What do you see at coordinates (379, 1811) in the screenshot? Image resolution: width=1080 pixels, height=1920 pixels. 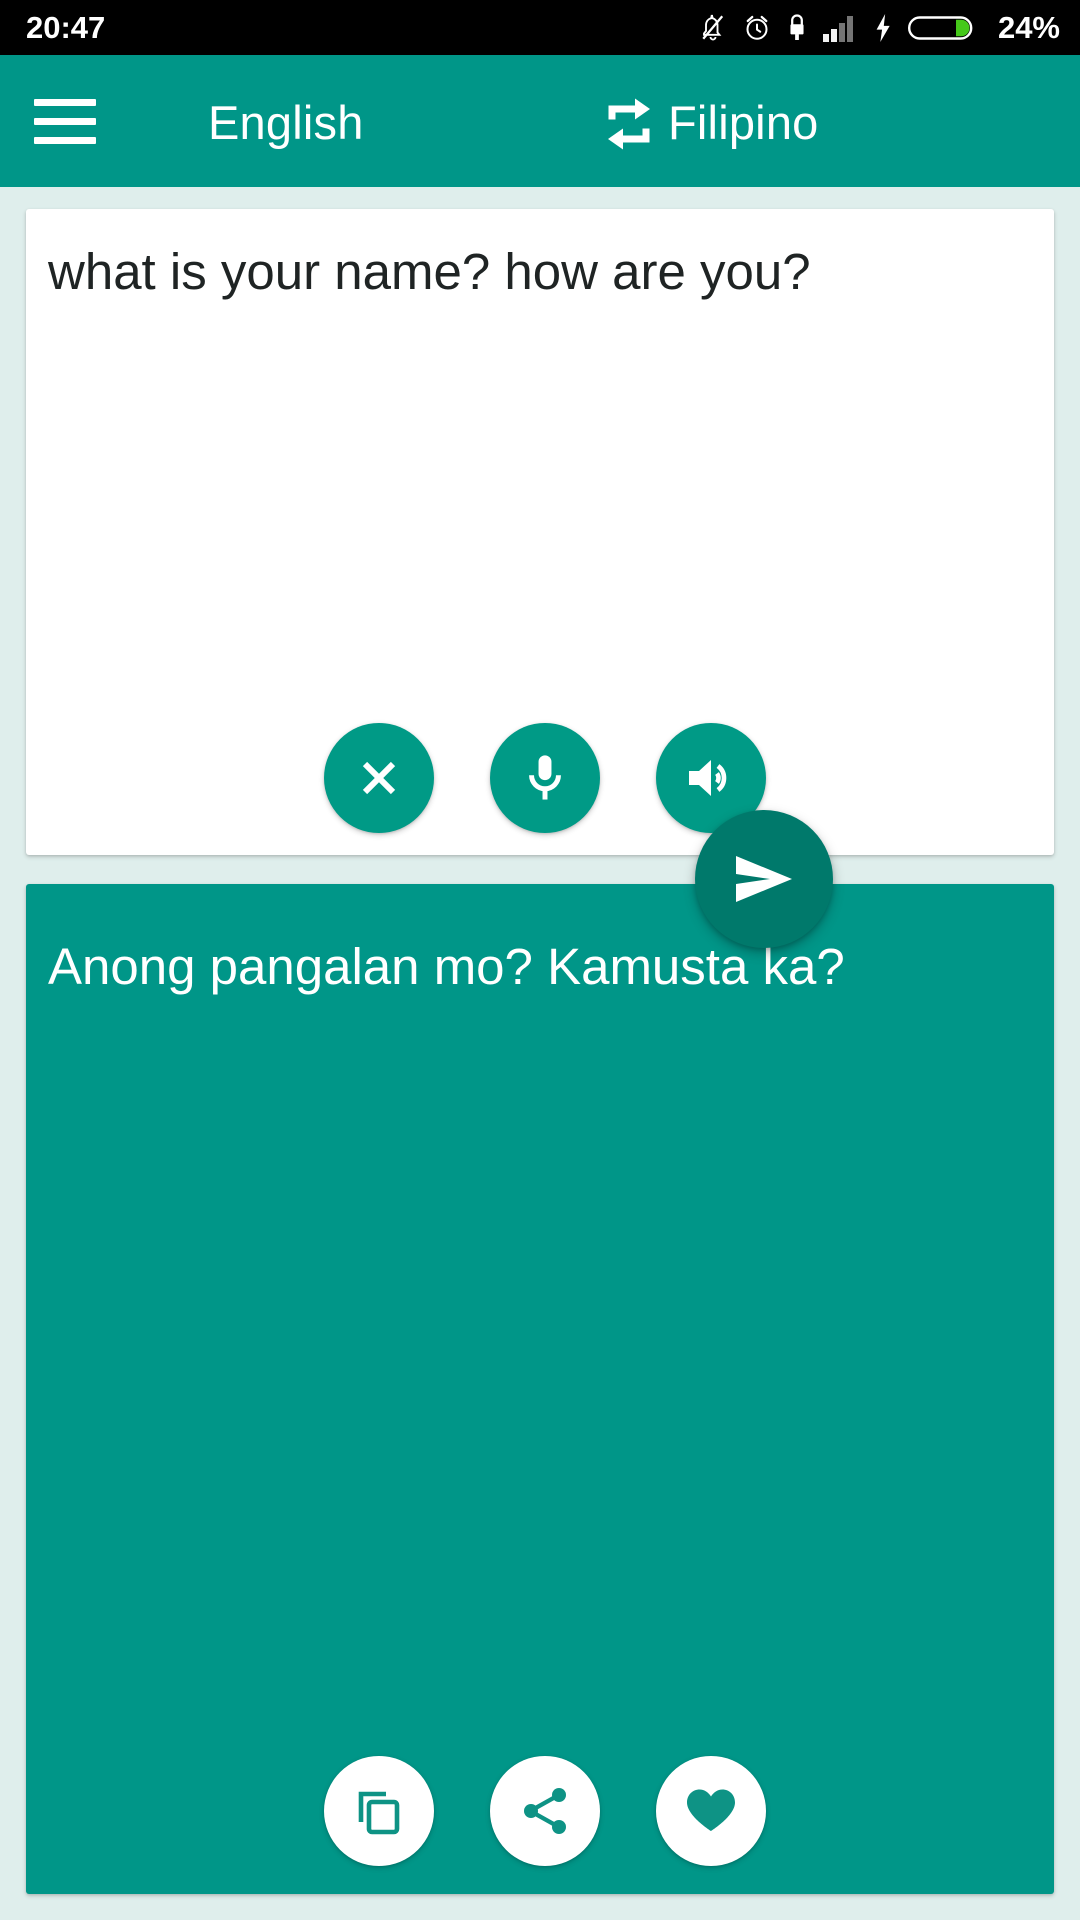 I see `copy-button` at bounding box center [379, 1811].